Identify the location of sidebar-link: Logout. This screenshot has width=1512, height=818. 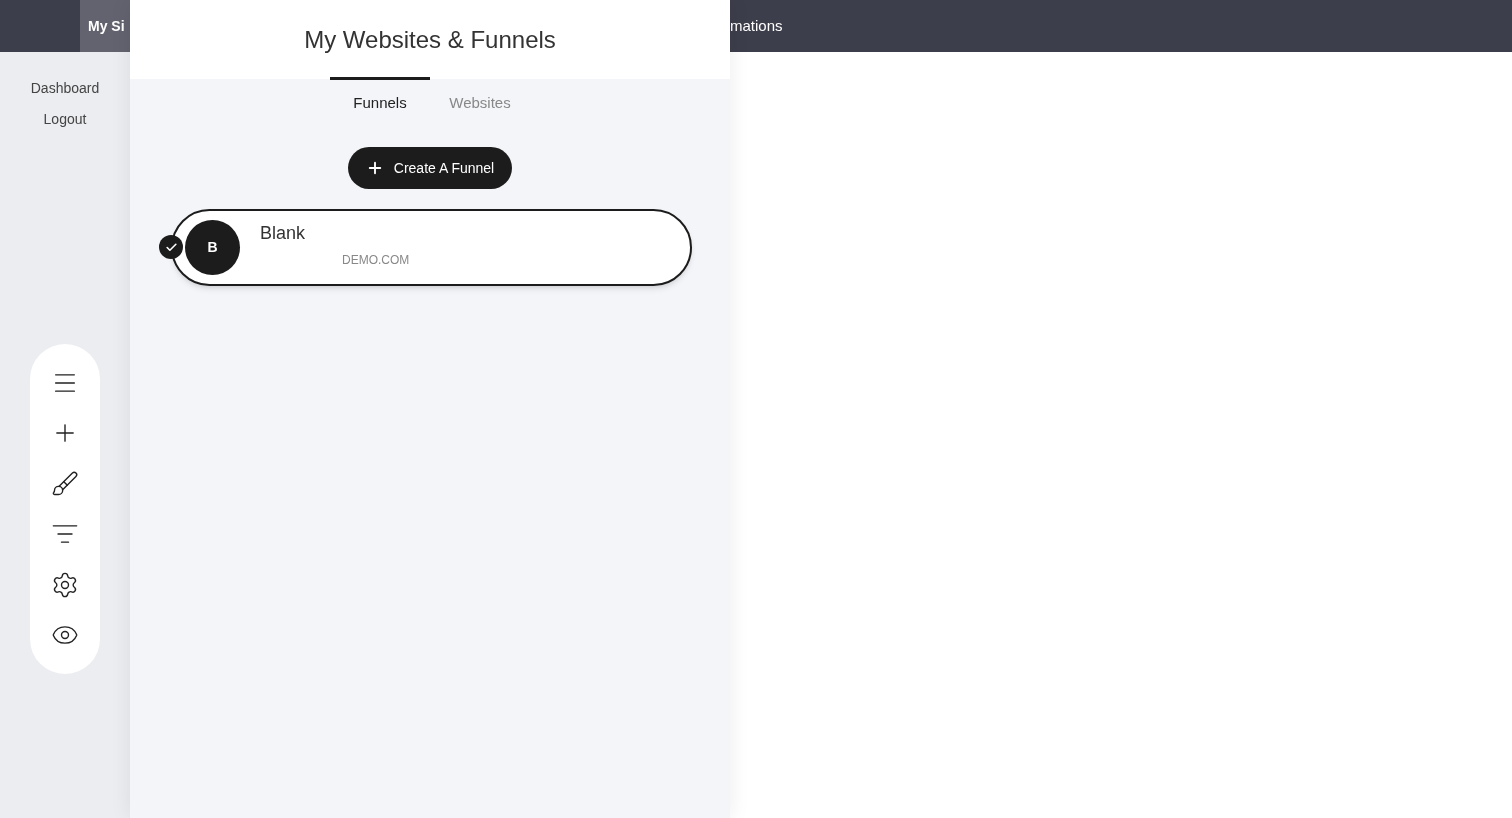
(65, 119).